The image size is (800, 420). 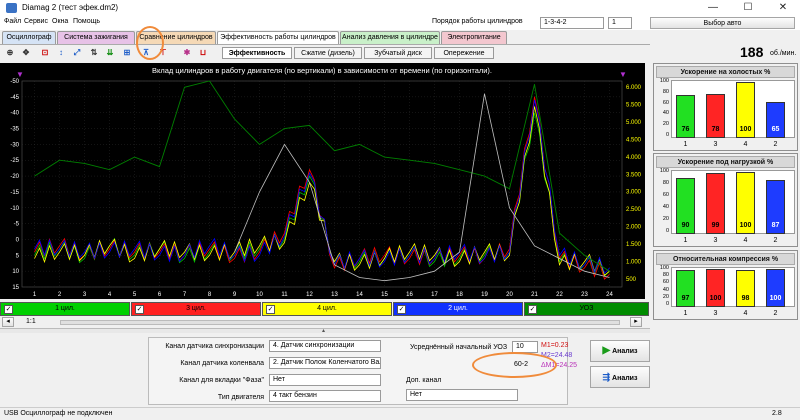 I want to click on cylinder-order-spin: 1, so click(x=620, y=23).